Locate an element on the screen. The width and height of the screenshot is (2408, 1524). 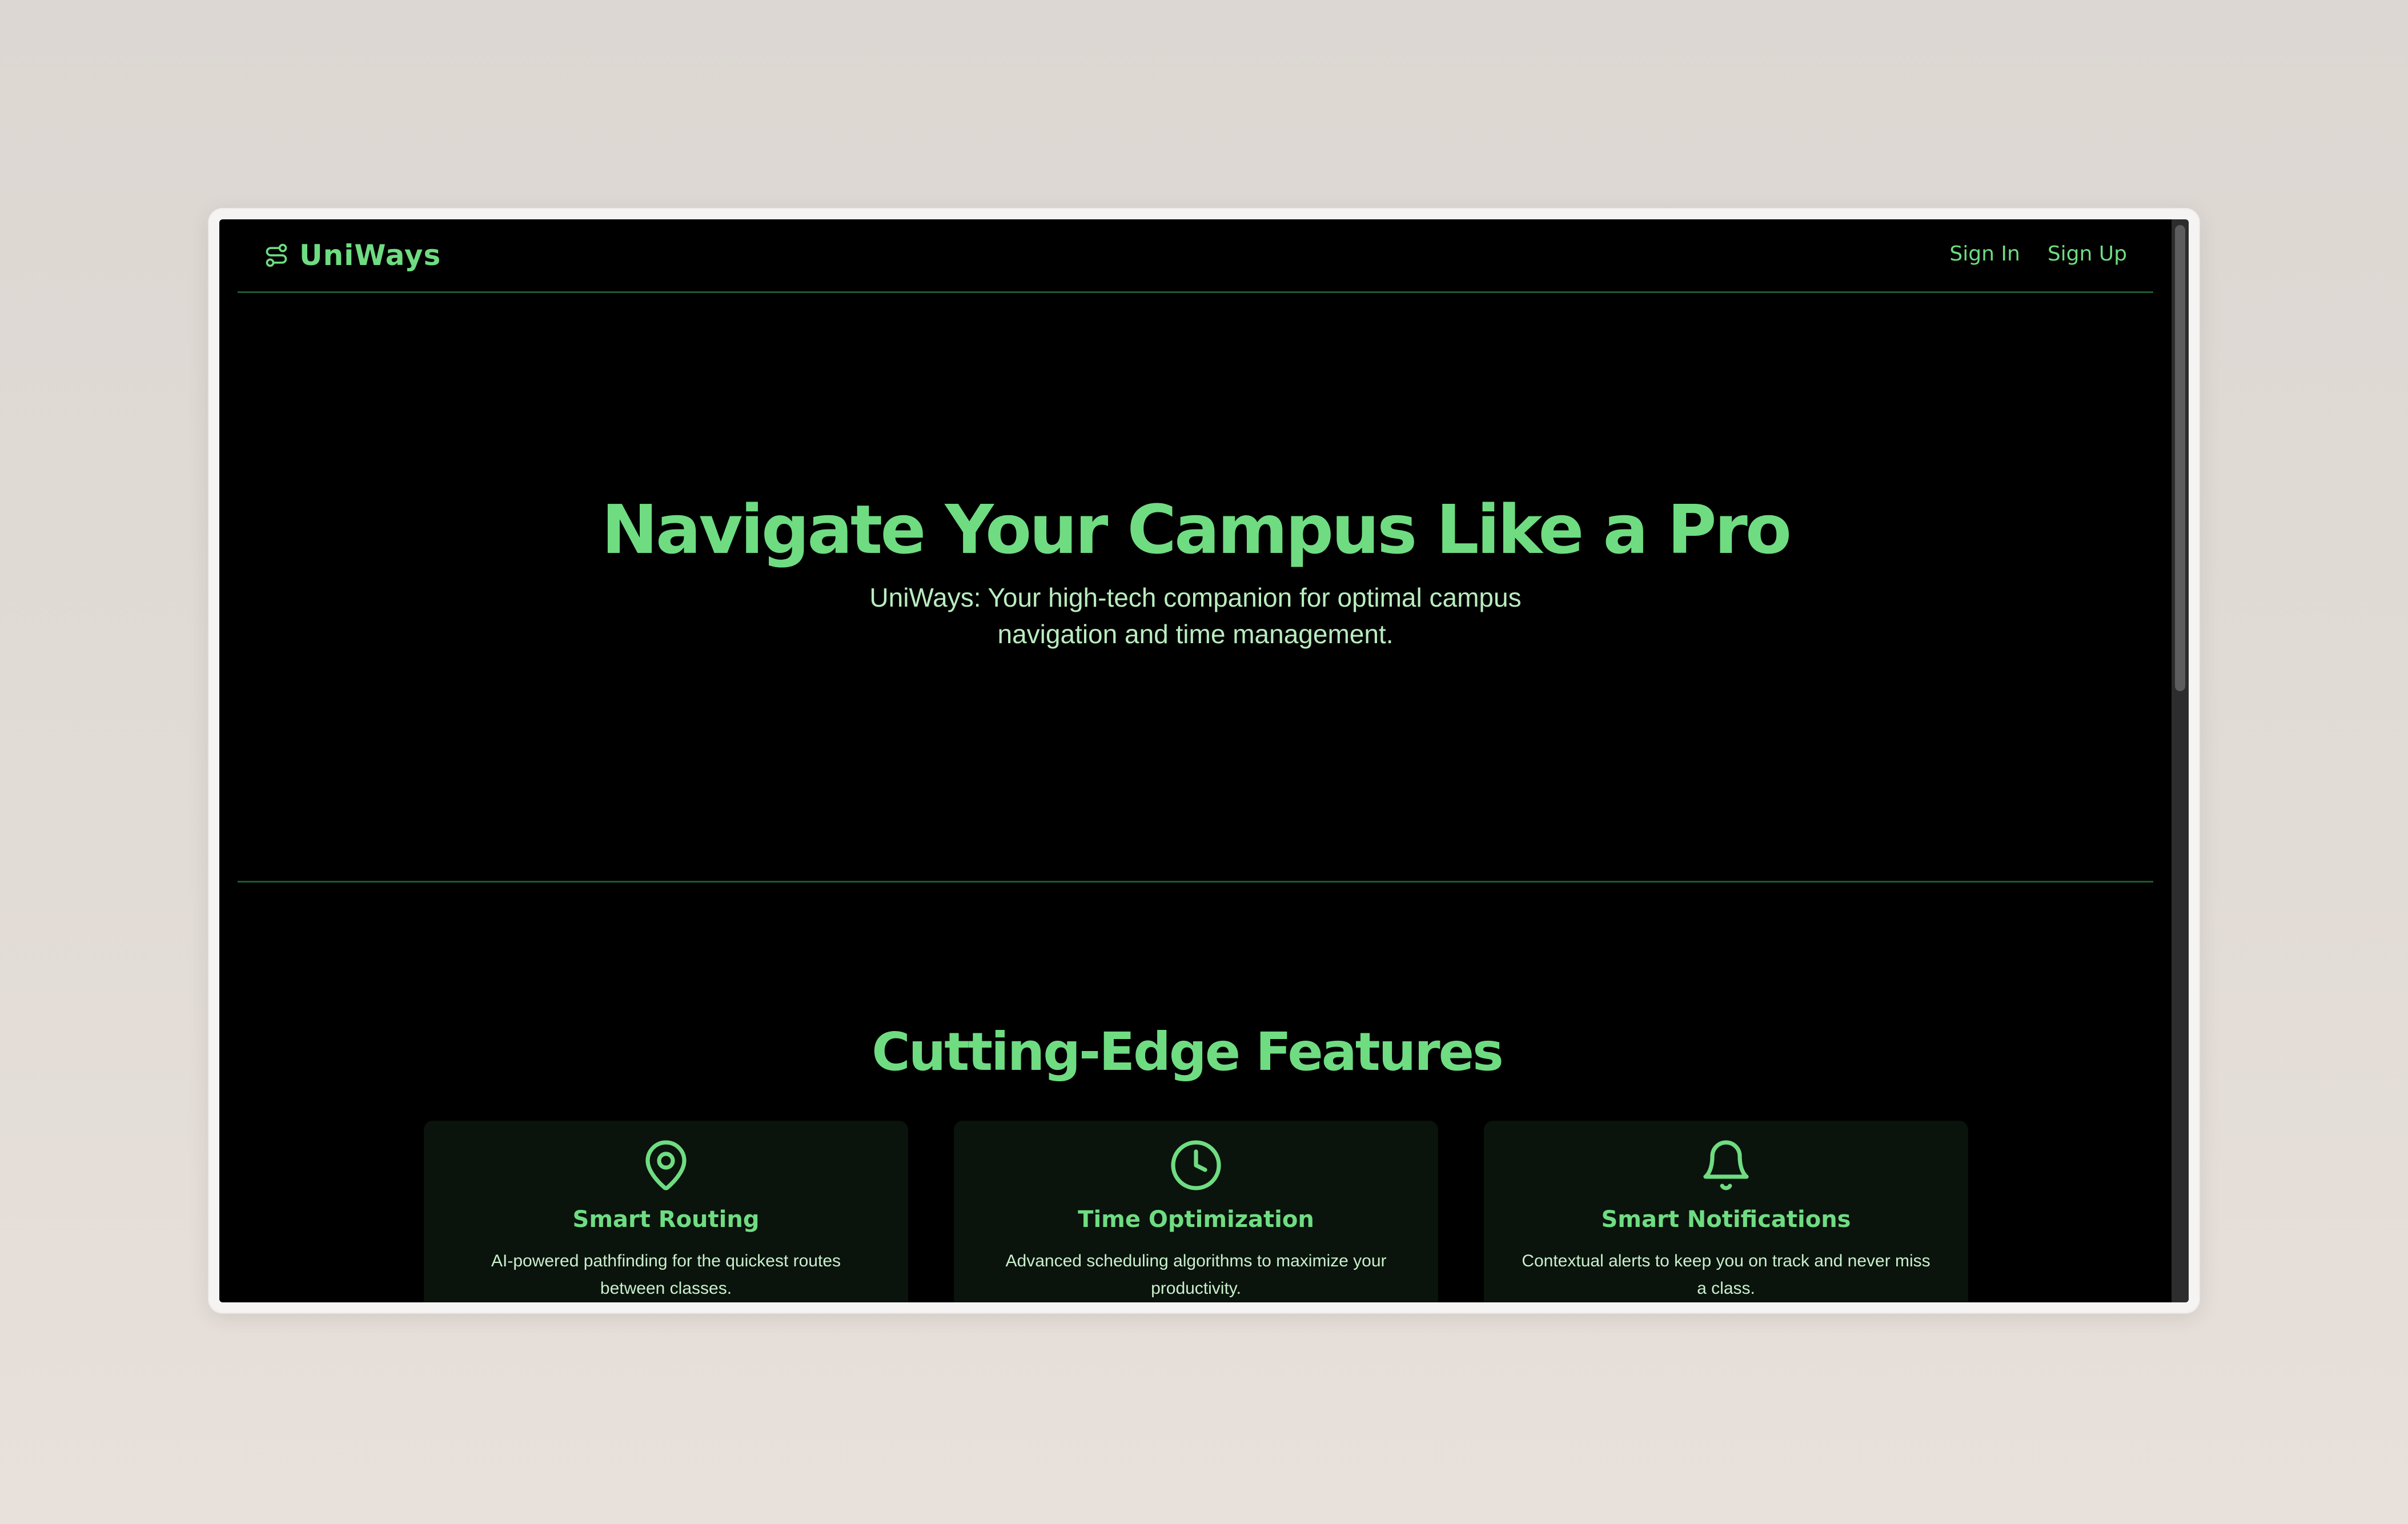
brand-name: UniWays is located at coordinates (370, 255).